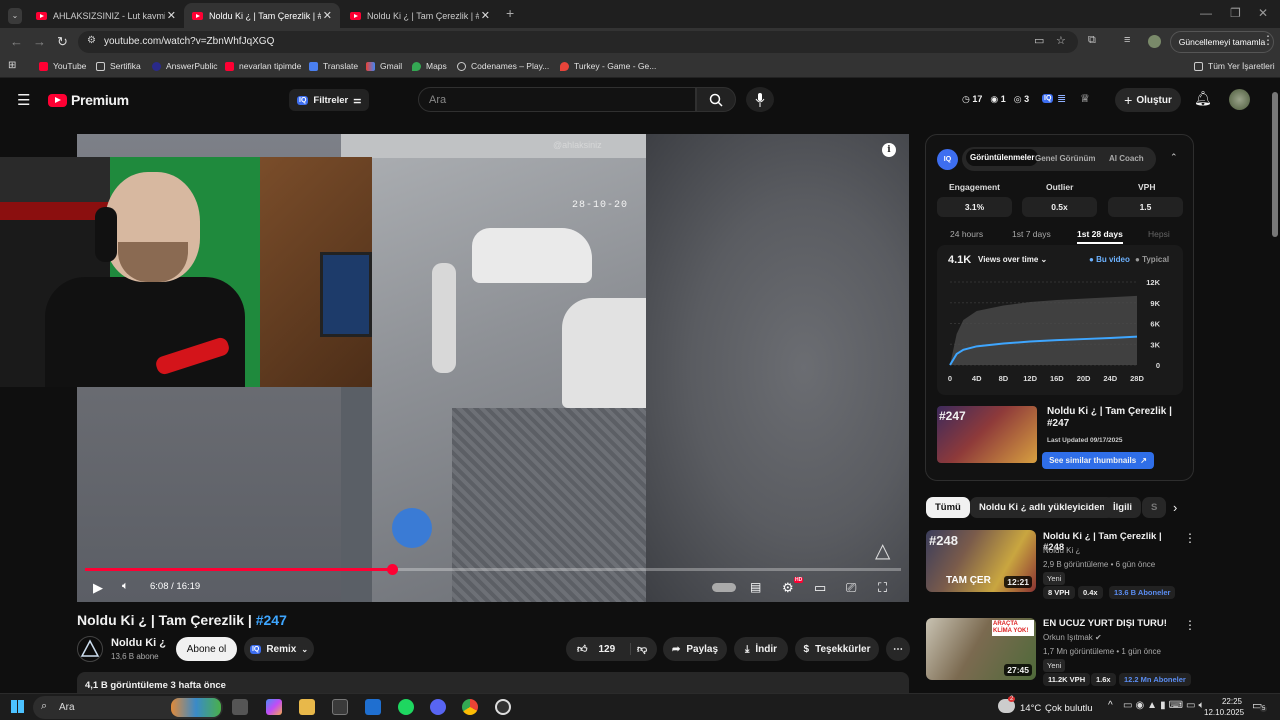  I want to click on share-button: ➦ Paylaş, so click(695, 649).